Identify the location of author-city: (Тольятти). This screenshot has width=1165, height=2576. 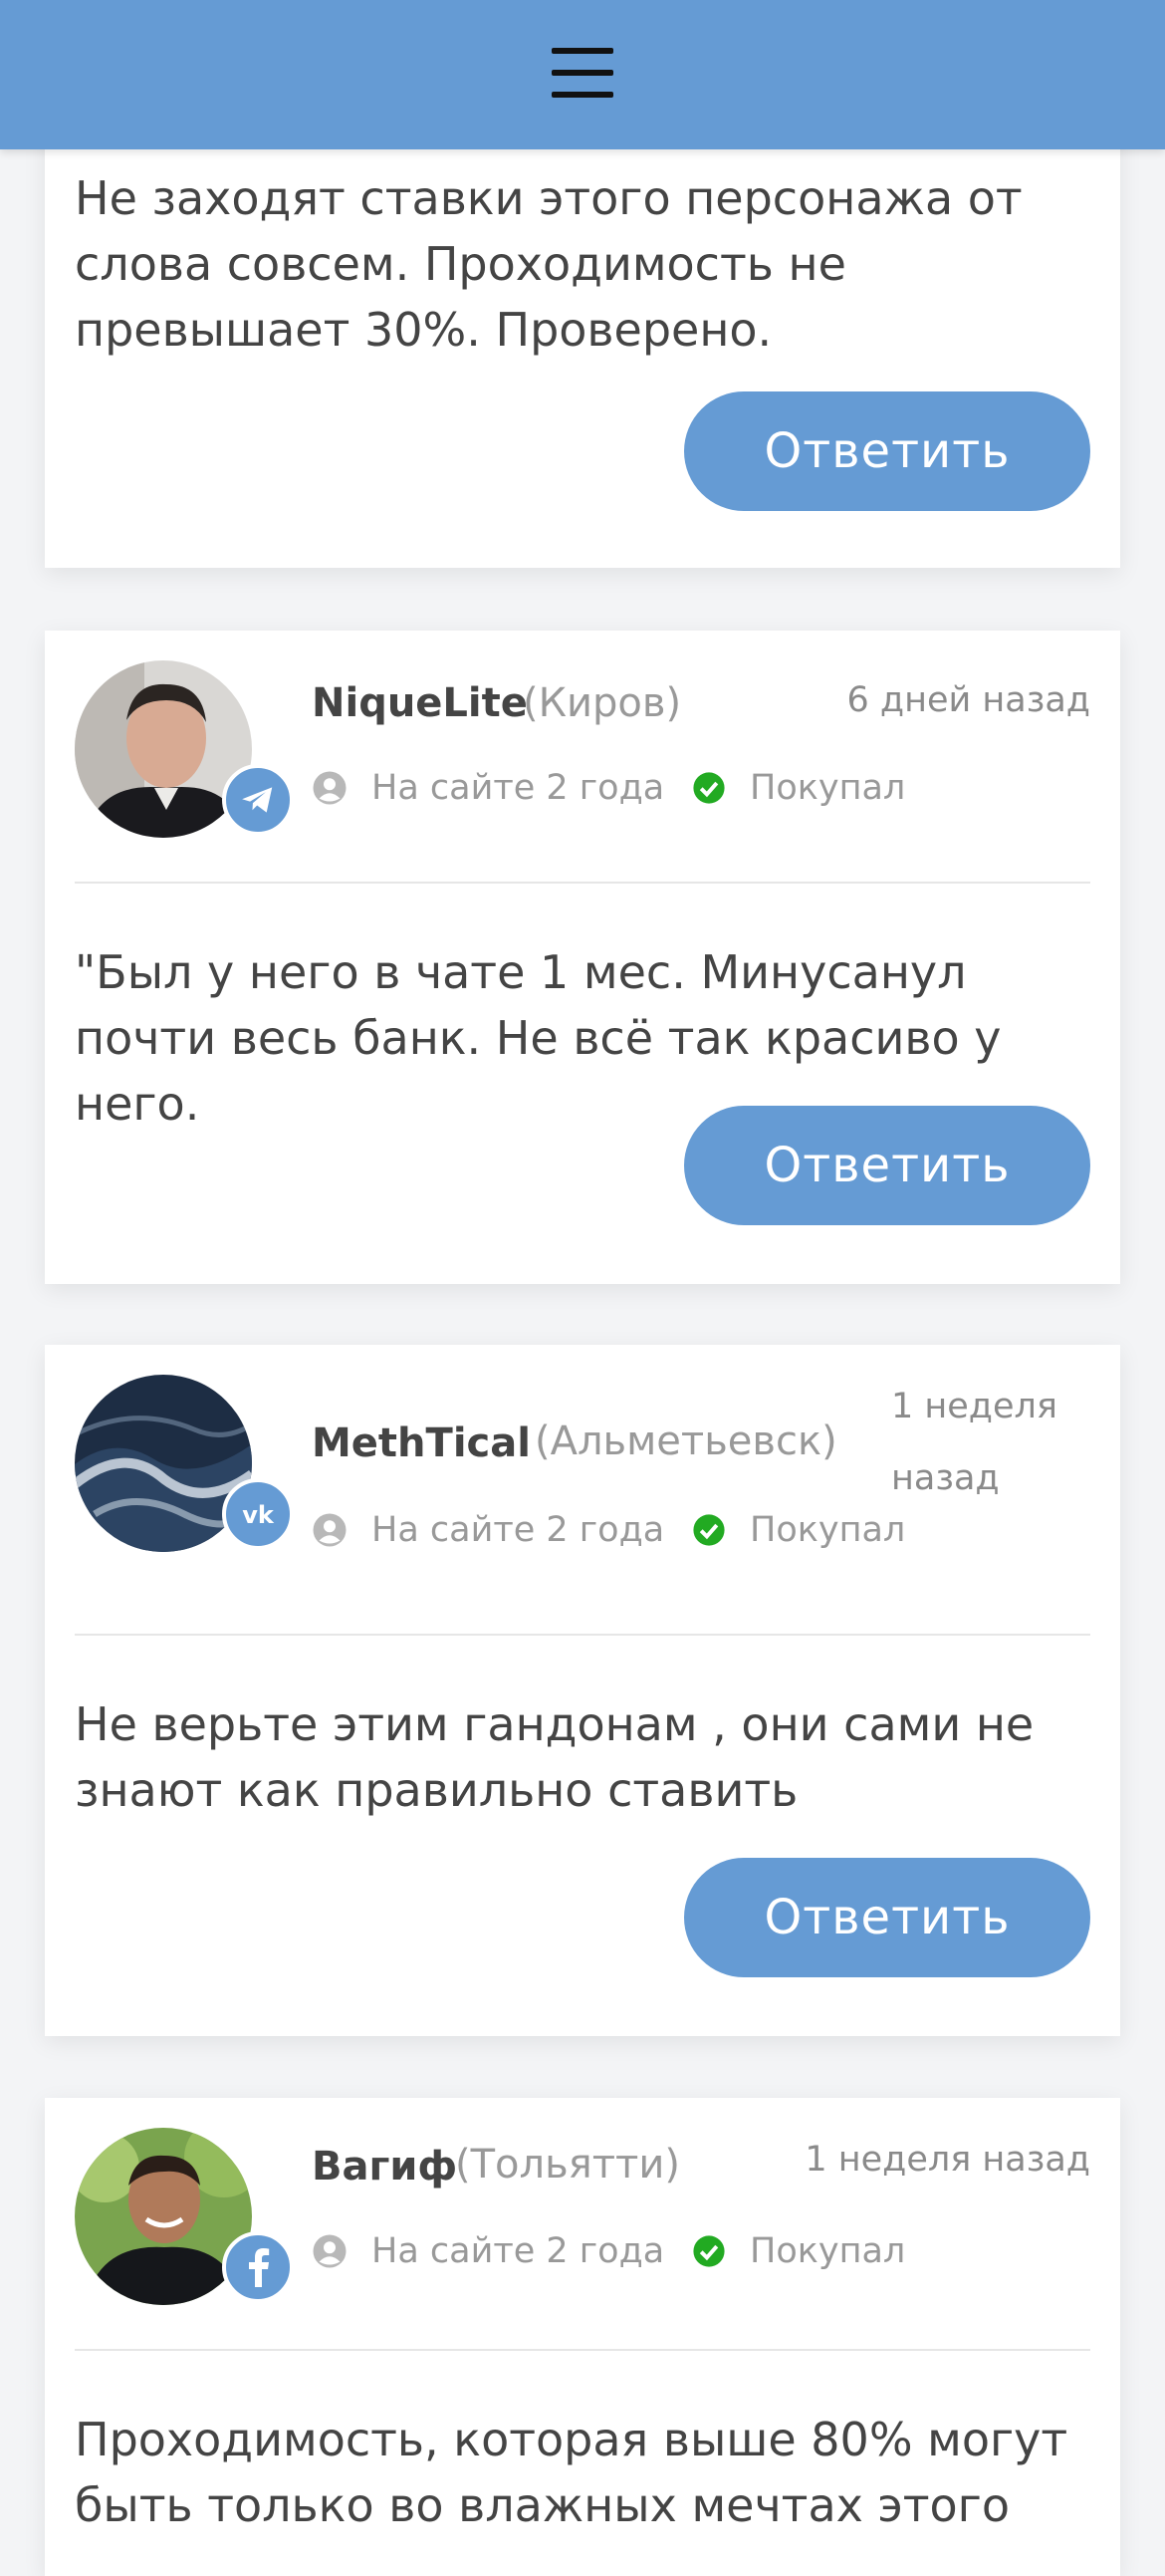
(568, 2165).